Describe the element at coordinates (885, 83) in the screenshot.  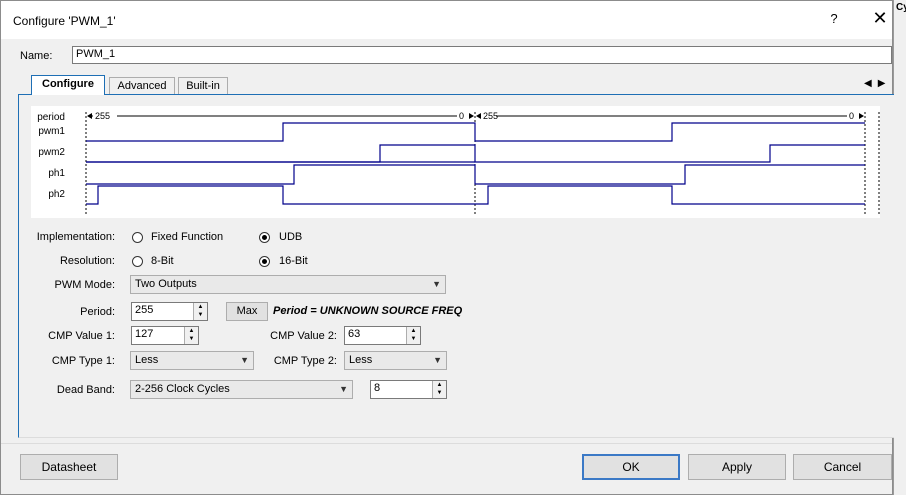
I see `tab-scroll-right-icon: ▶` at that location.